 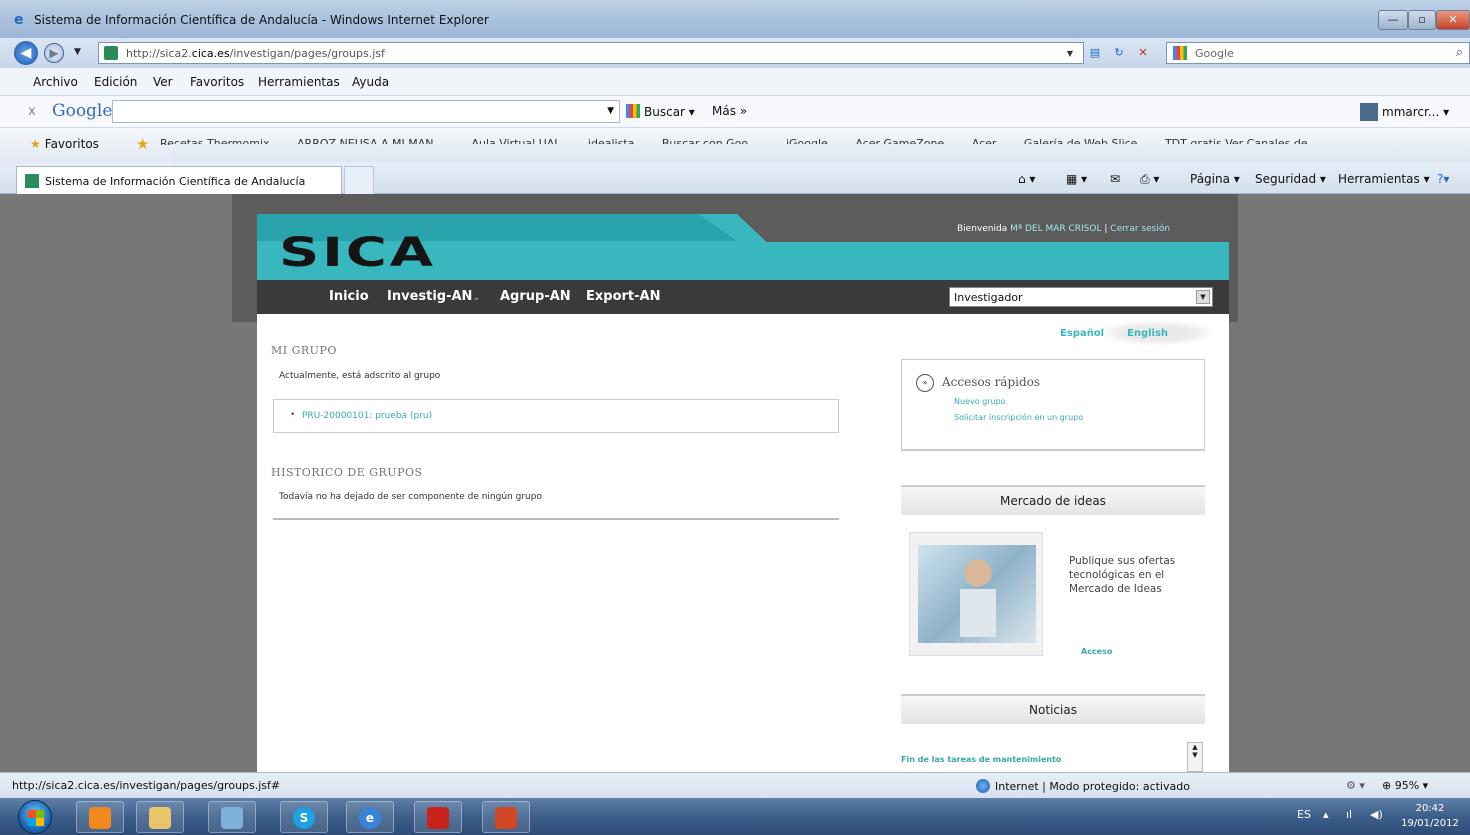 I want to click on signal-icon: ıl, so click(x=1349, y=814).